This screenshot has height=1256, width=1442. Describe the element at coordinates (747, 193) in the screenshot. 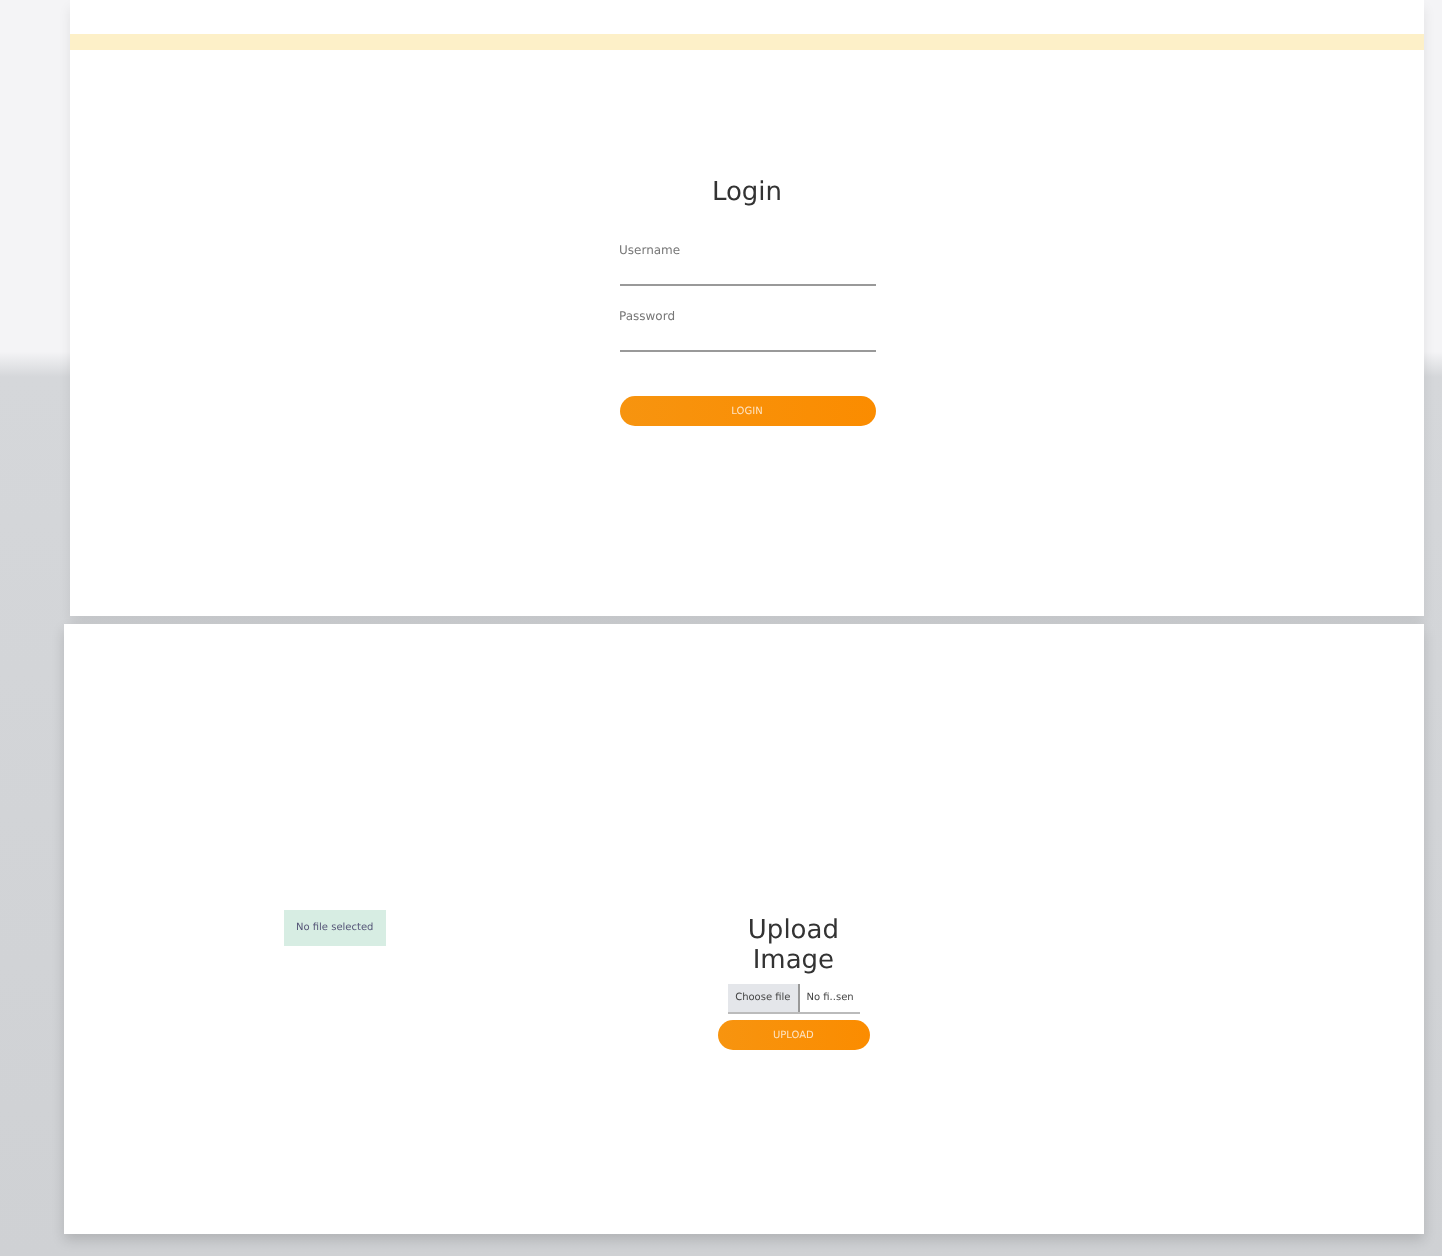

I see `login-title: Login` at that location.